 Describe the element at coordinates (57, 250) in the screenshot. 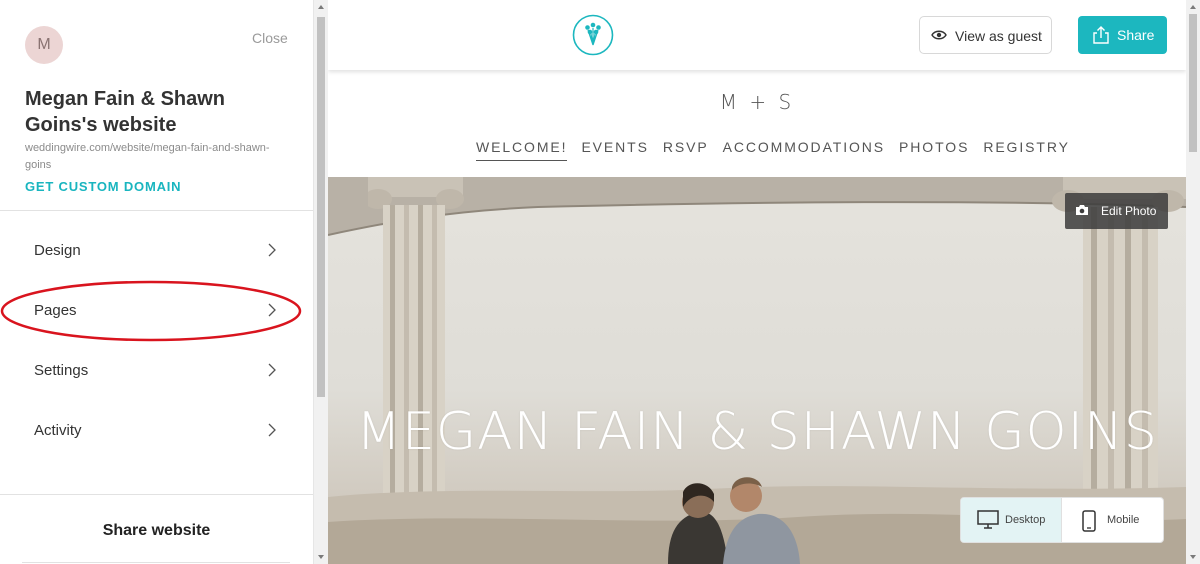

I see `sidebar-item-label: Design` at that location.